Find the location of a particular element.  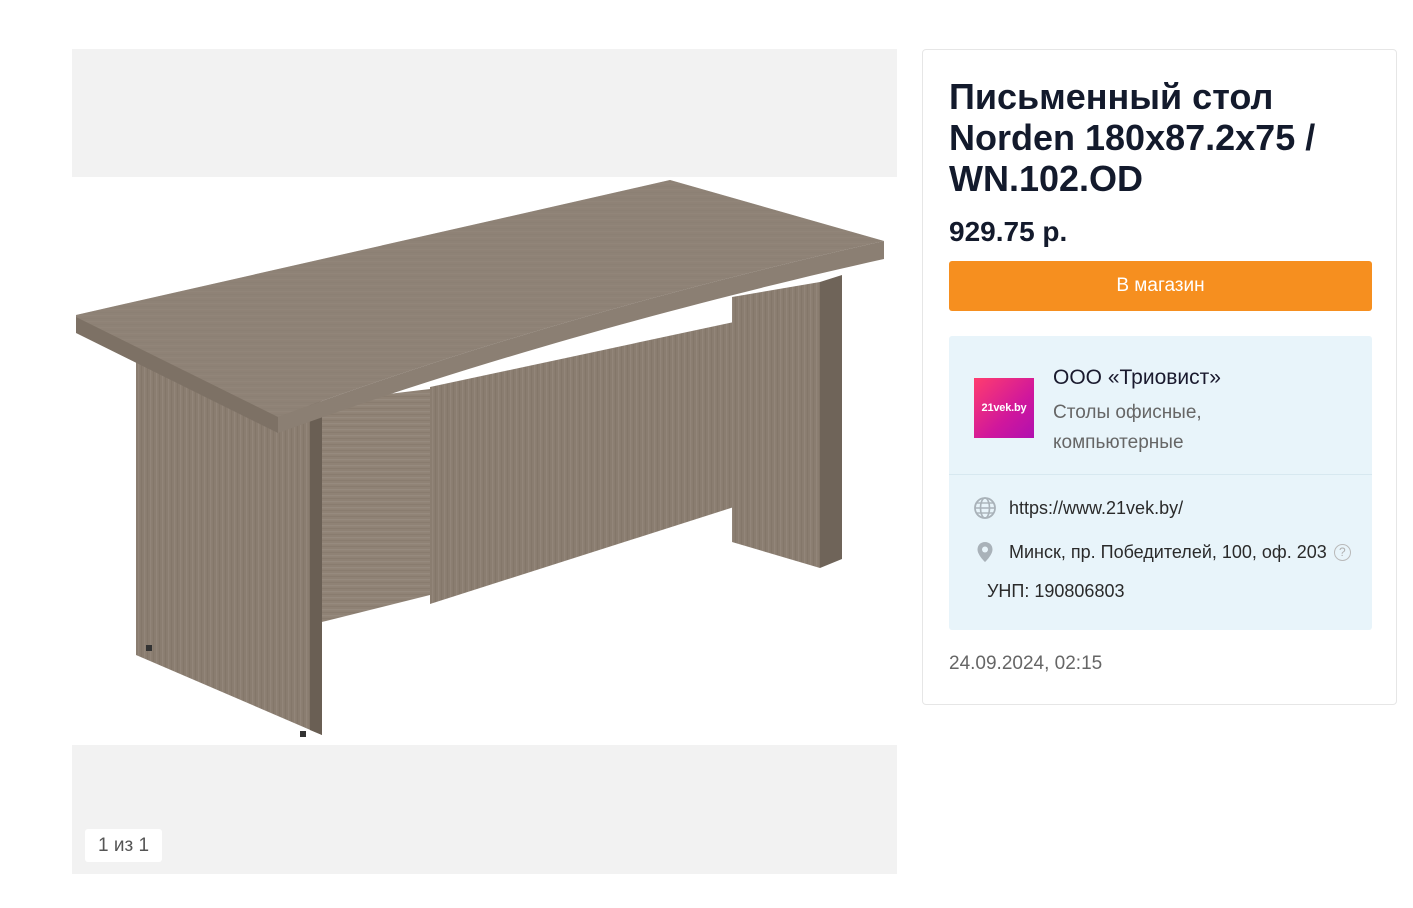

image-counter: 1 из 1 is located at coordinates (124, 845).